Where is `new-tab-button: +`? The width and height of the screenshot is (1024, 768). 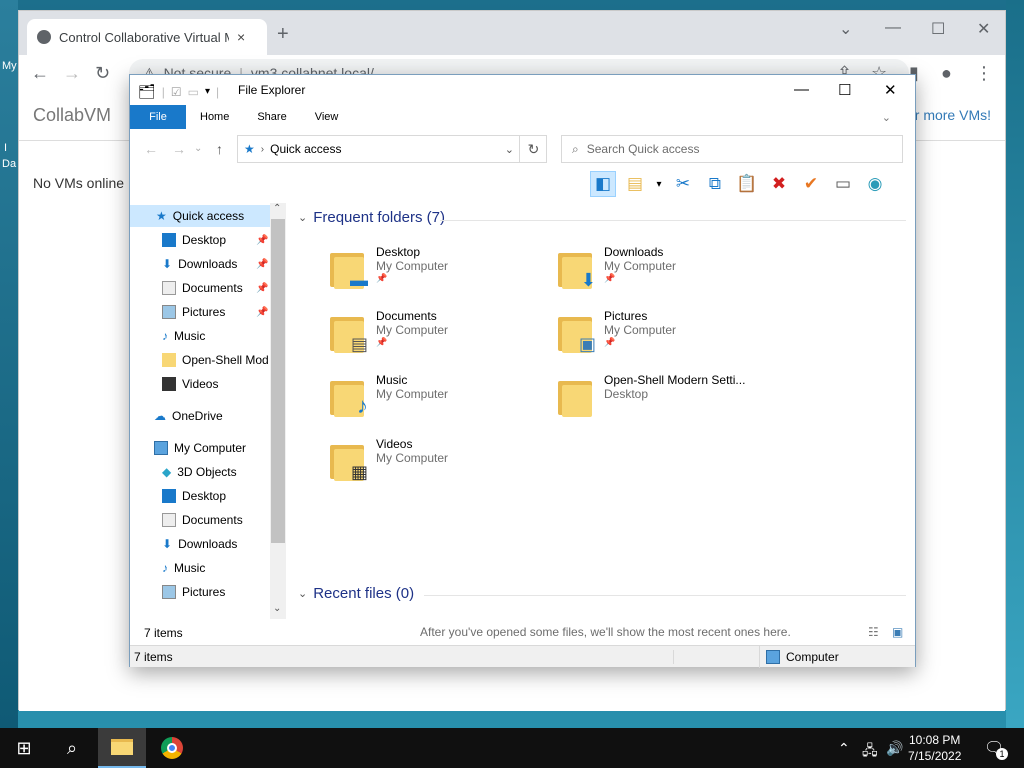
new-tab-button: + is located at coordinates (283, 34).